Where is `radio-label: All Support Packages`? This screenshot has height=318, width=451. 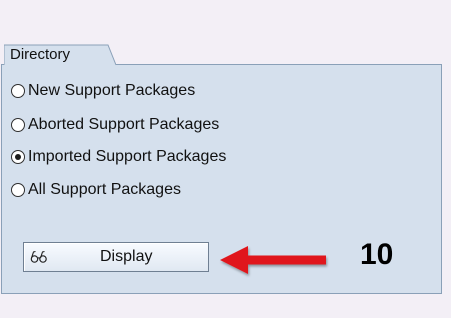 radio-label: All Support Packages is located at coordinates (104, 189).